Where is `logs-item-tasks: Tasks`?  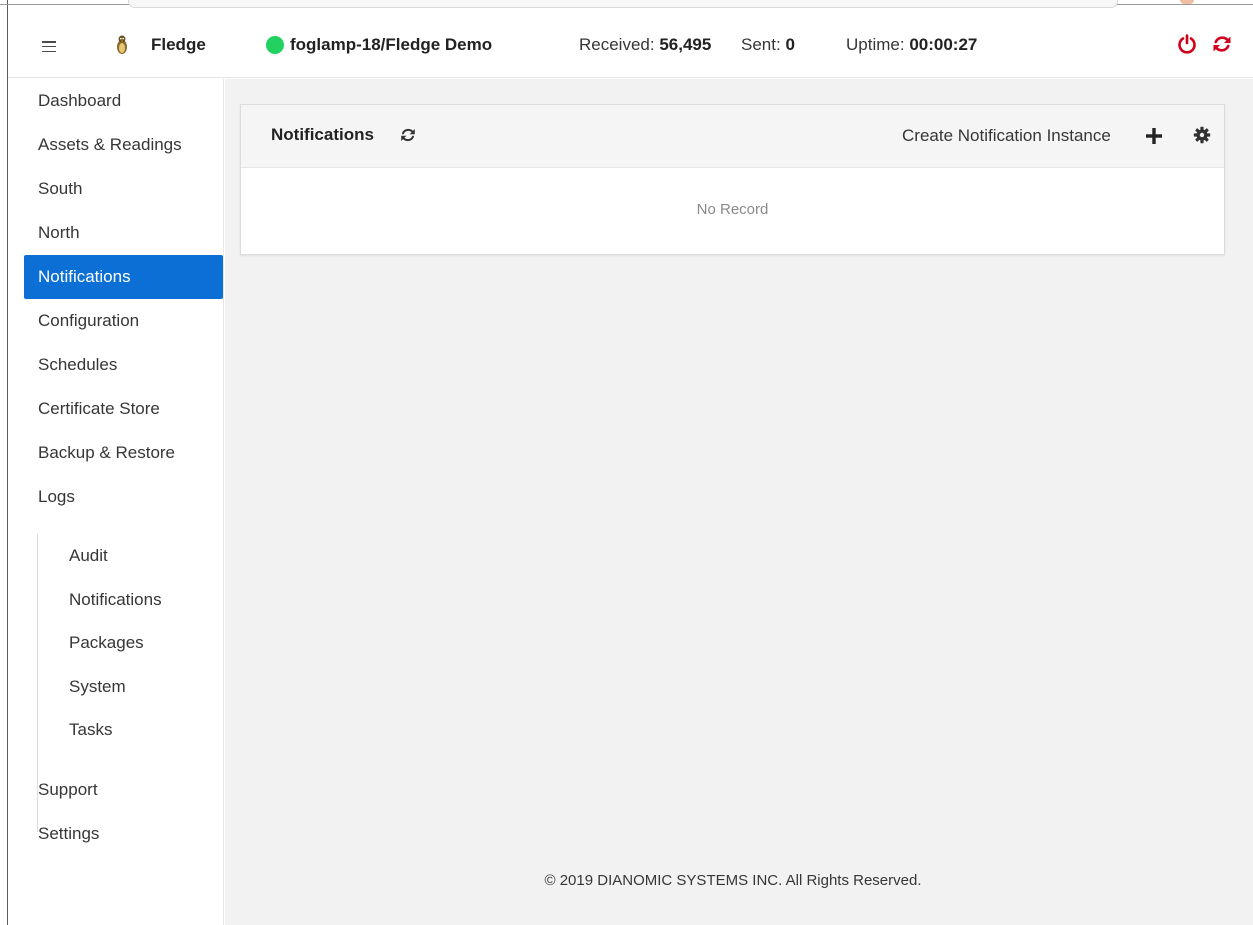
logs-item-tasks: Tasks is located at coordinates (90, 730).